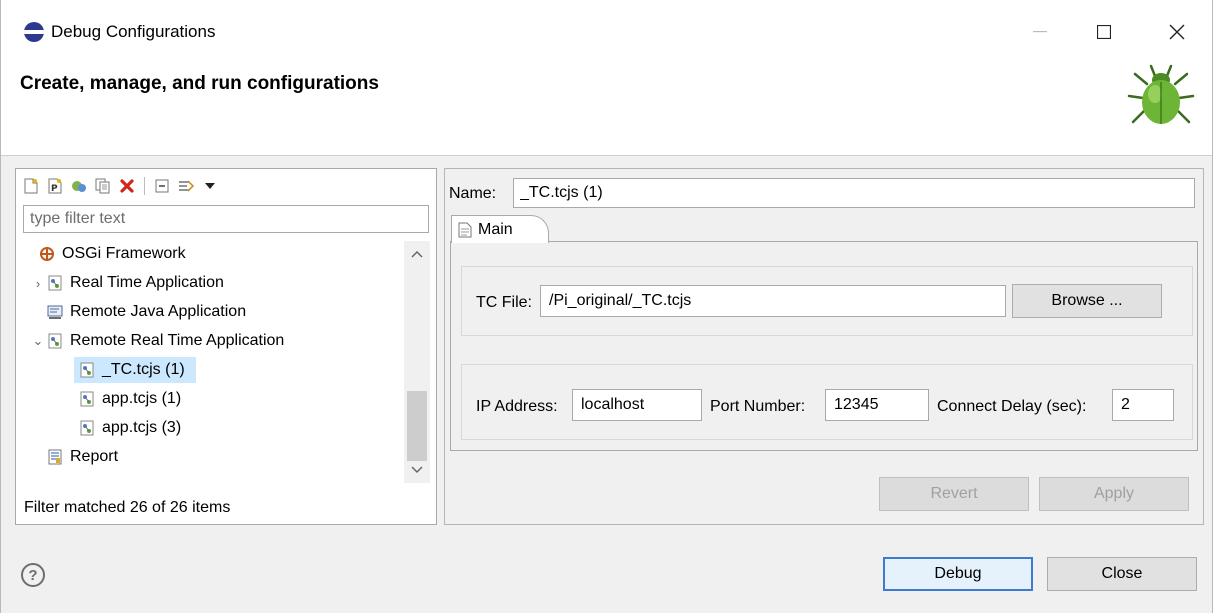 The image size is (1213, 613). I want to click on new-prototype-icon: P, so click(55, 186).